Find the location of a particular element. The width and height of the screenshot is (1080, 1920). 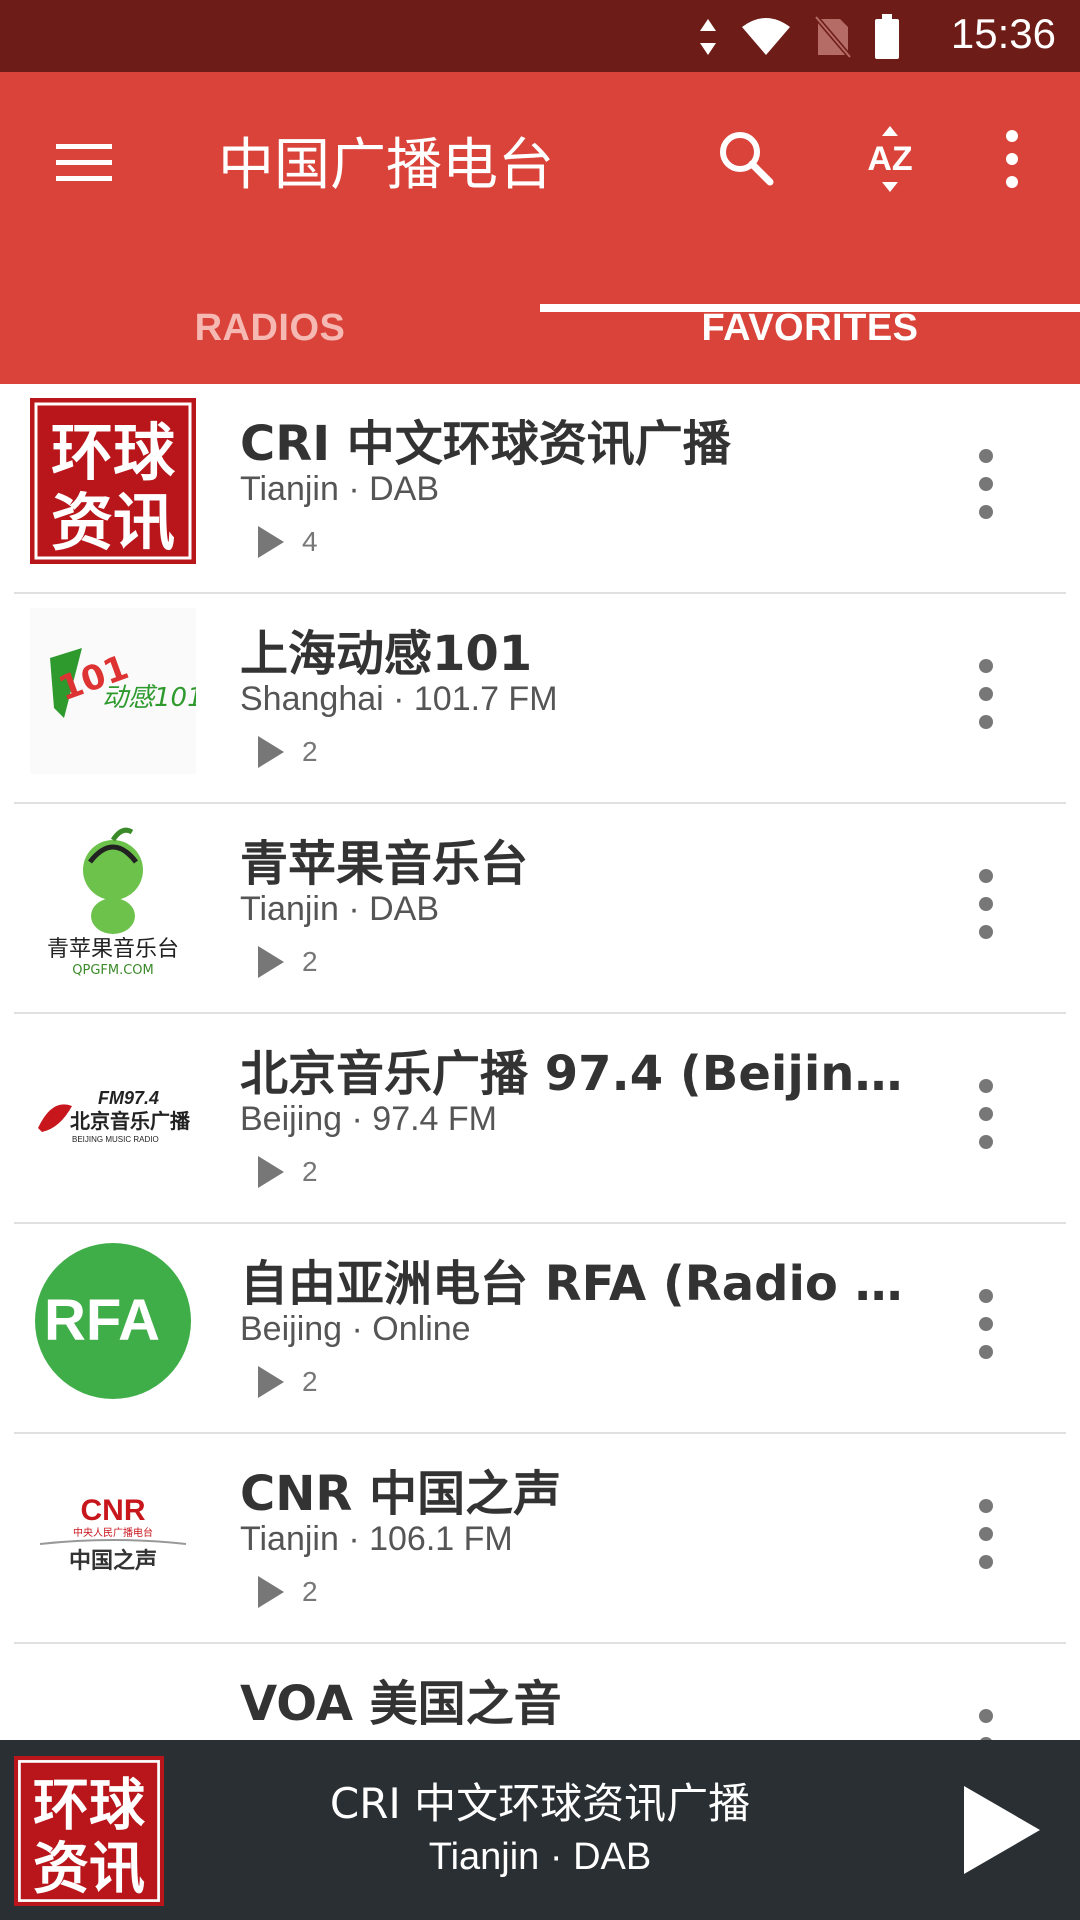

now-playing-logo: 环球 资讯 is located at coordinates (89, 1831).